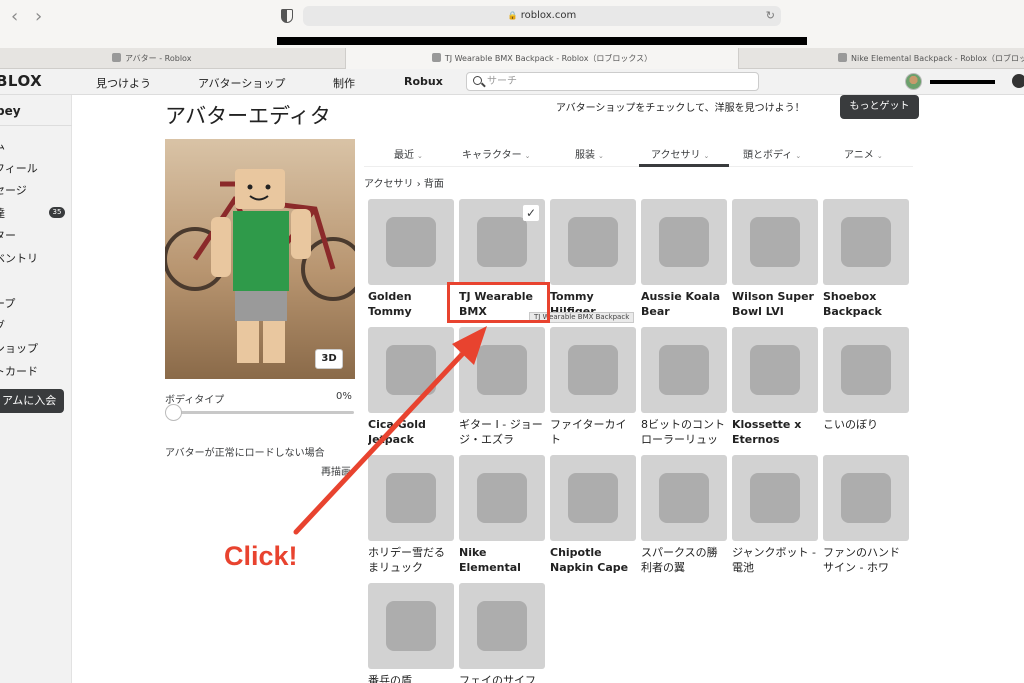 This screenshot has height=683, width=1024. What do you see at coordinates (261, 556) in the screenshot?
I see `click-annotation: Click!` at bounding box center [261, 556].